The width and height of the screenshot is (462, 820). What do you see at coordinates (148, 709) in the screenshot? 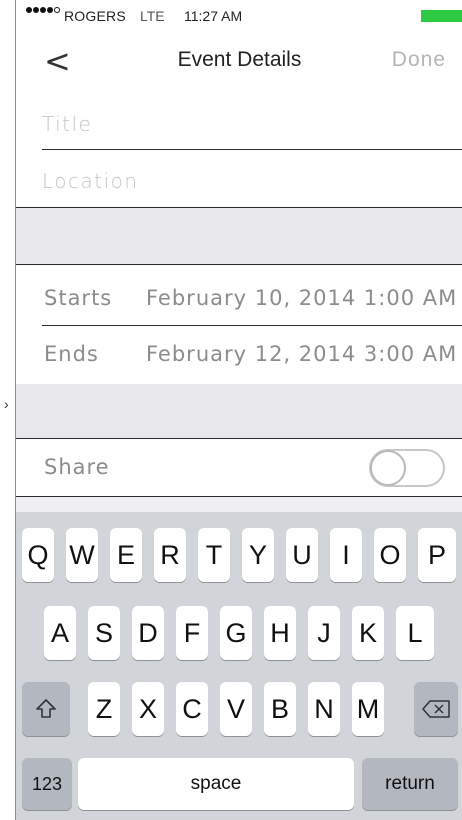
I see `key-x: X` at bounding box center [148, 709].